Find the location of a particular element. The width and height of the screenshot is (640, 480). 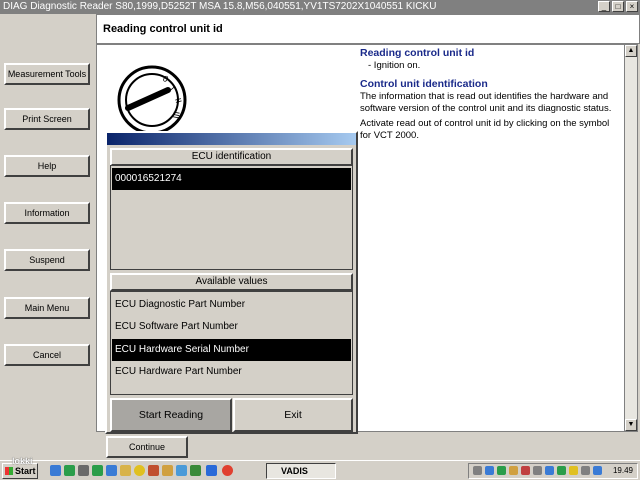

arrow-up-icon: ▲ is located at coordinates (631, 51).